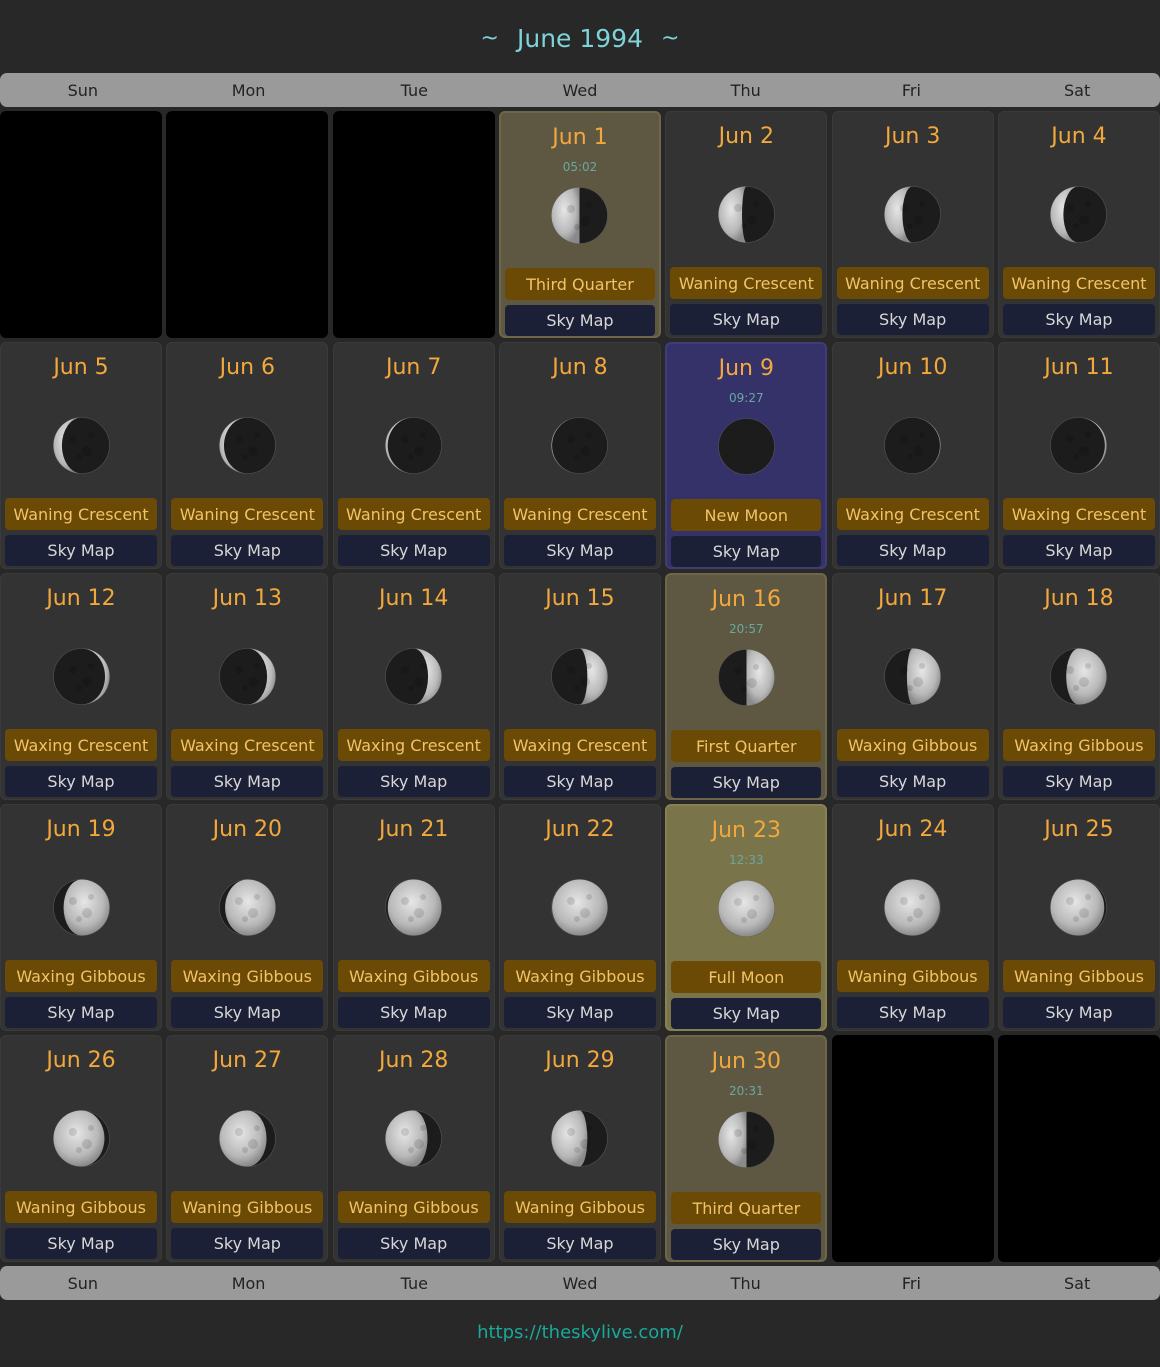  What do you see at coordinates (1079, 367) in the screenshot?
I see `day-date: Jun 11` at bounding box center [1079, 367].